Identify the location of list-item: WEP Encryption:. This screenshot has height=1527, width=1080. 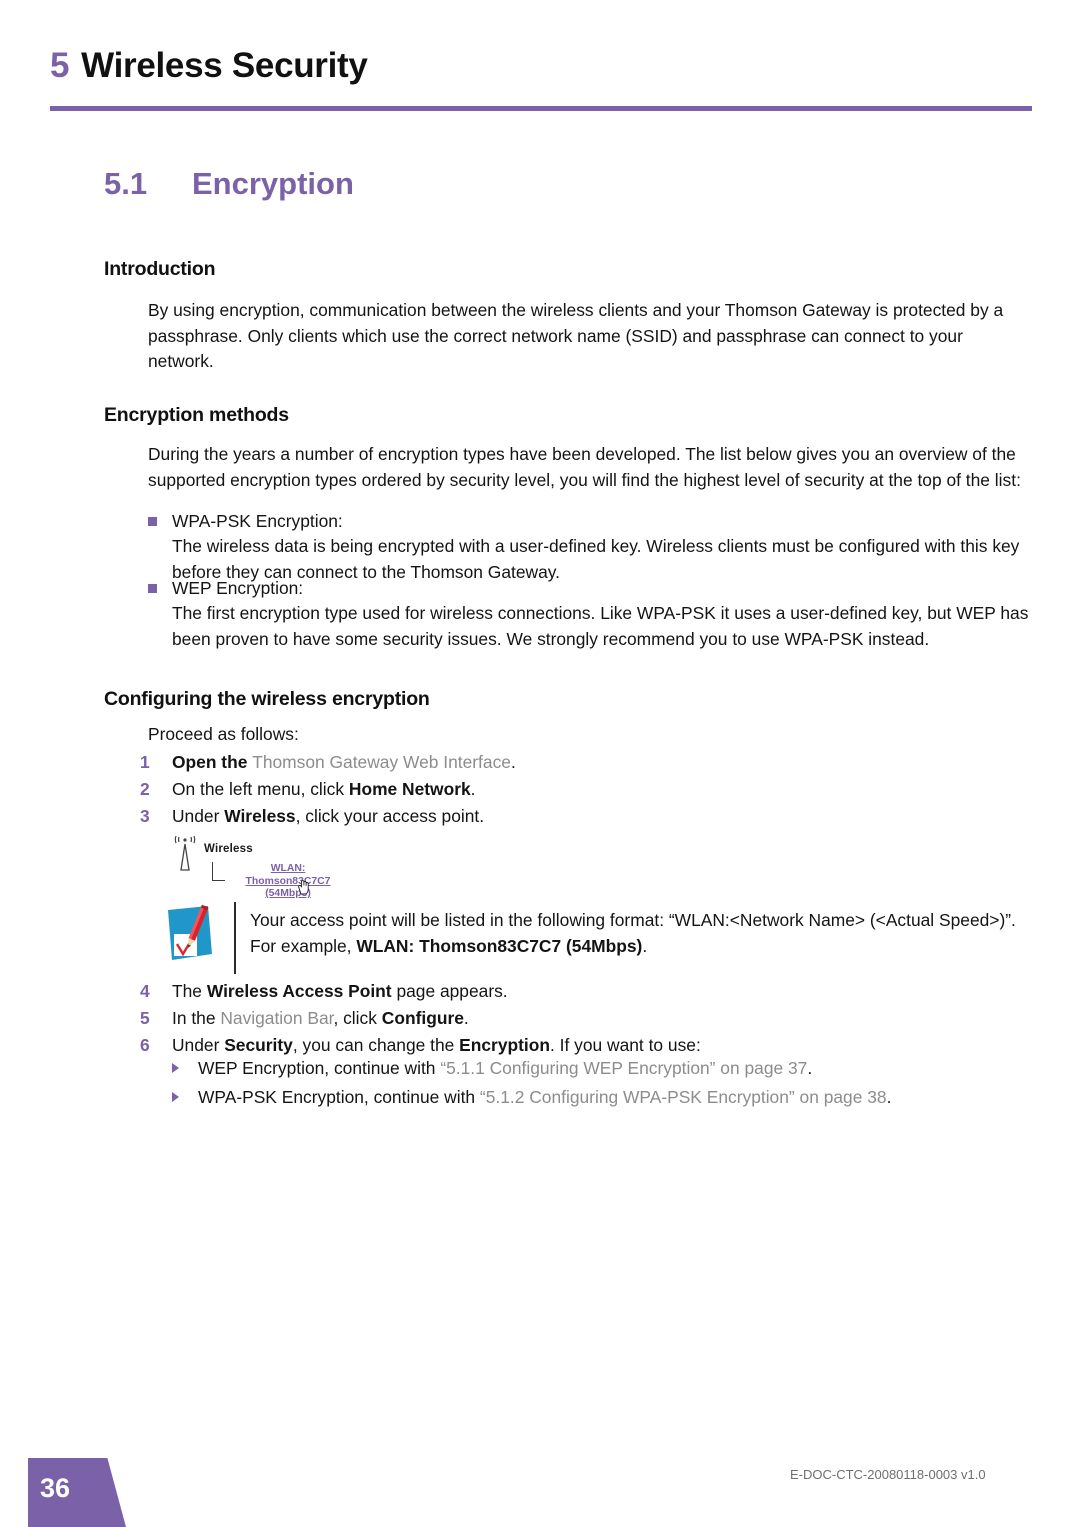
(590, 589).